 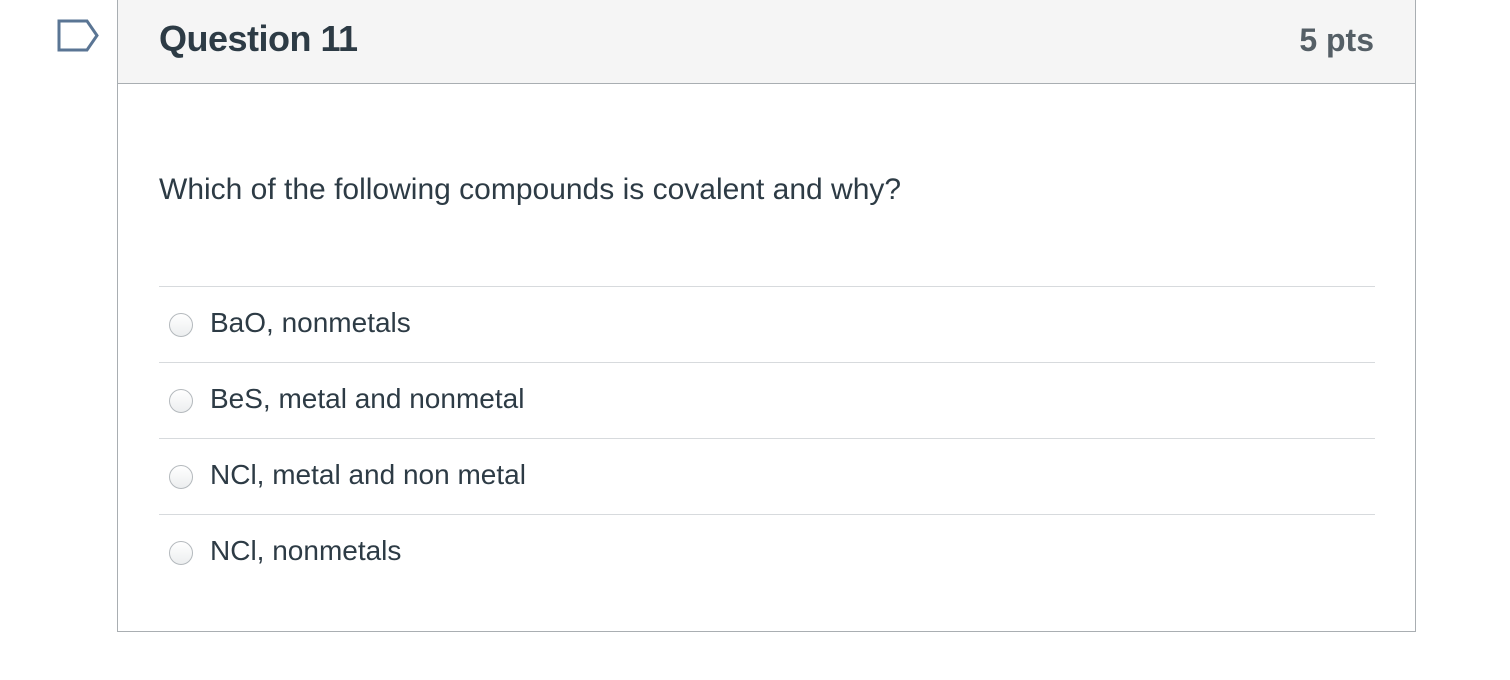 I want to click on answer-option: NCl, nonmetals, so click(x=767, y=553).